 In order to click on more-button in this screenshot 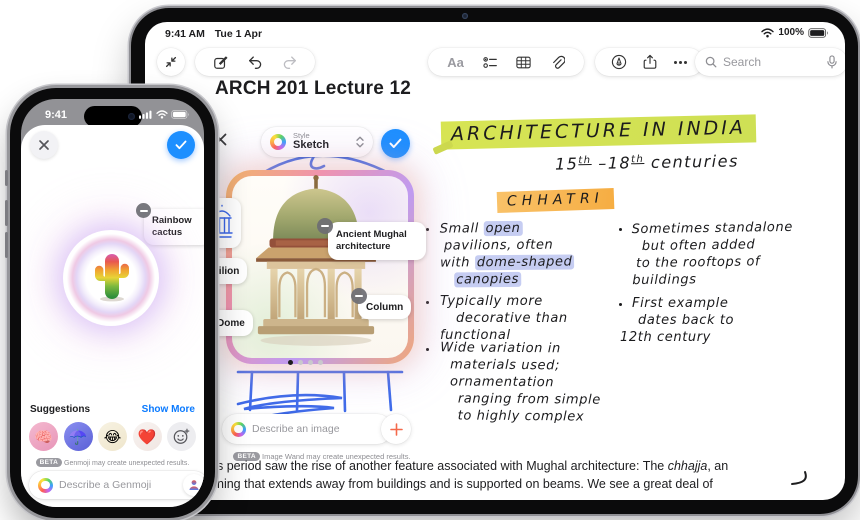, I will do `click(680, 62)`.